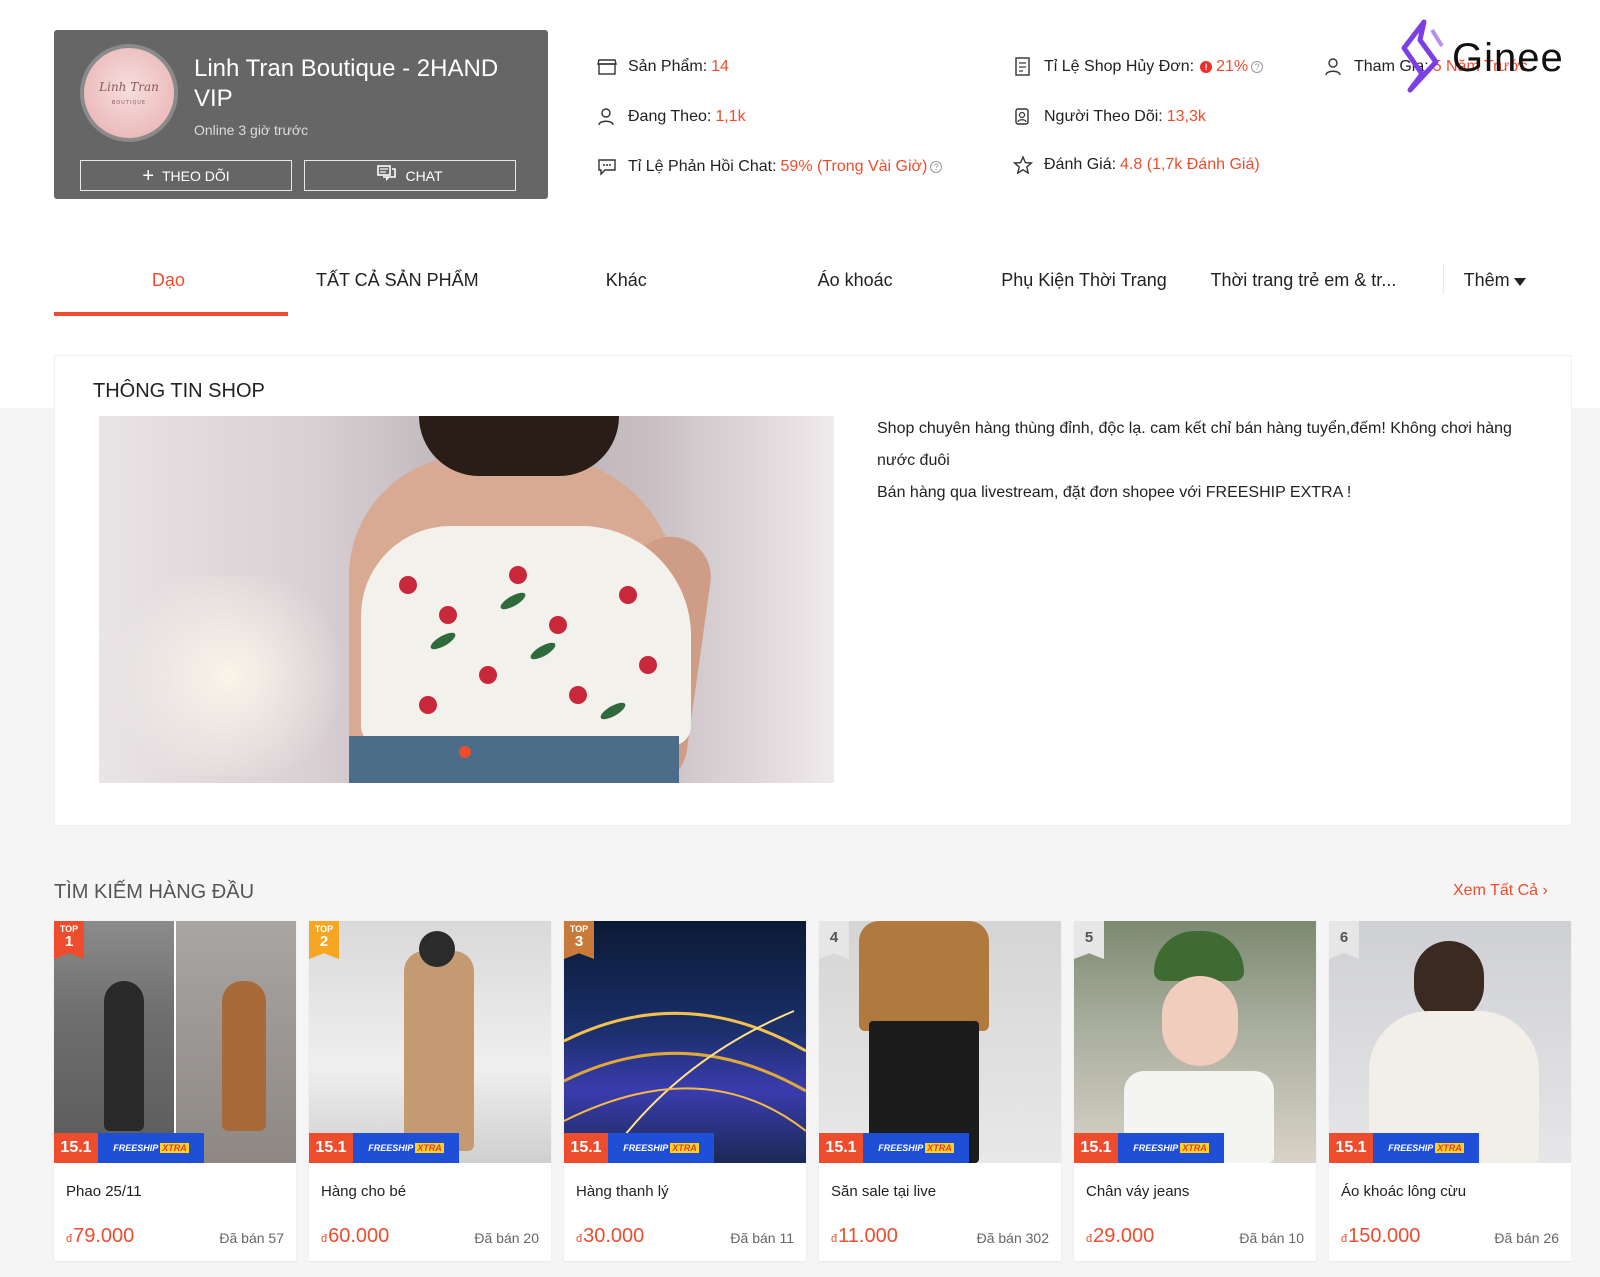 This screenshot has width=1600, height=1277. Describe the element at coordinates (579, 940) in the screenshot. I see `rank-badge: TOP 3` at that location.